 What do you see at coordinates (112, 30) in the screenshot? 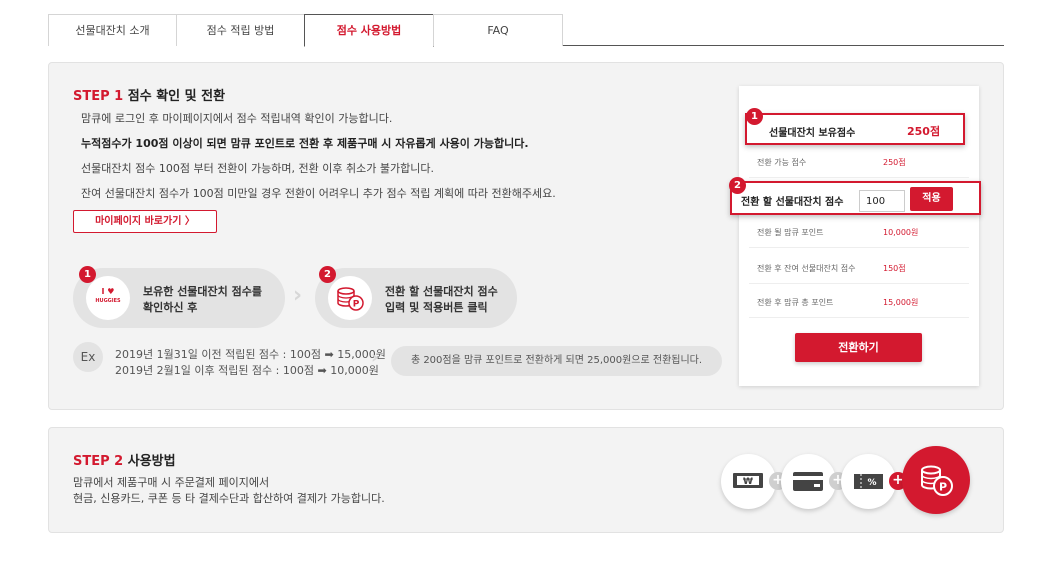
I see `tab-intro: 선물대잔치 소개` at bounding box center [112, 30].